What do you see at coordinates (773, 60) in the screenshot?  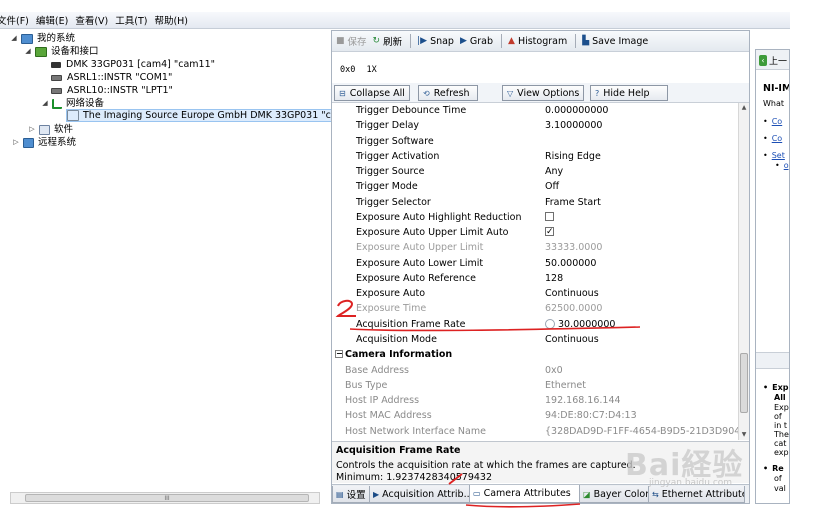 I see `back-button: ‹ 上一` at bounding box center [773, 60].